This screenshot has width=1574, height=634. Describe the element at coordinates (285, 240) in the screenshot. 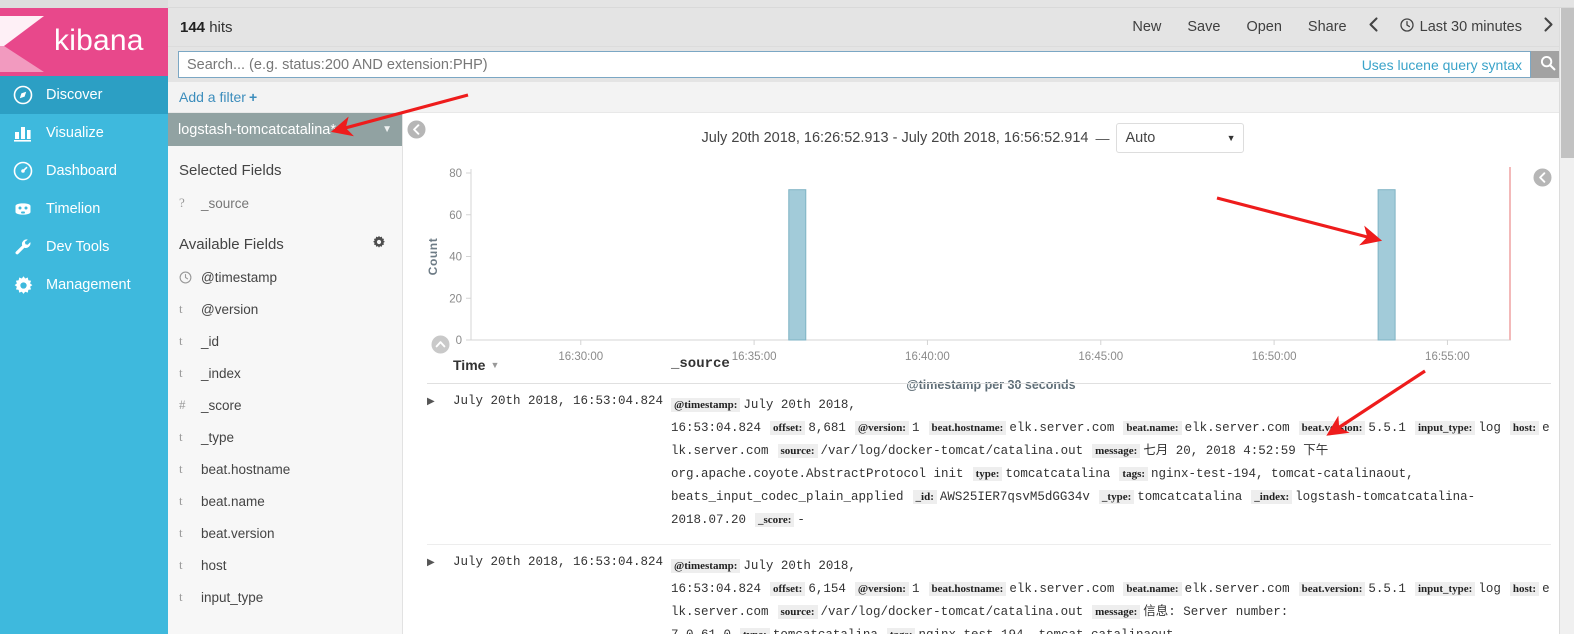

I see `available-fields-title: Available Fields` at that location.